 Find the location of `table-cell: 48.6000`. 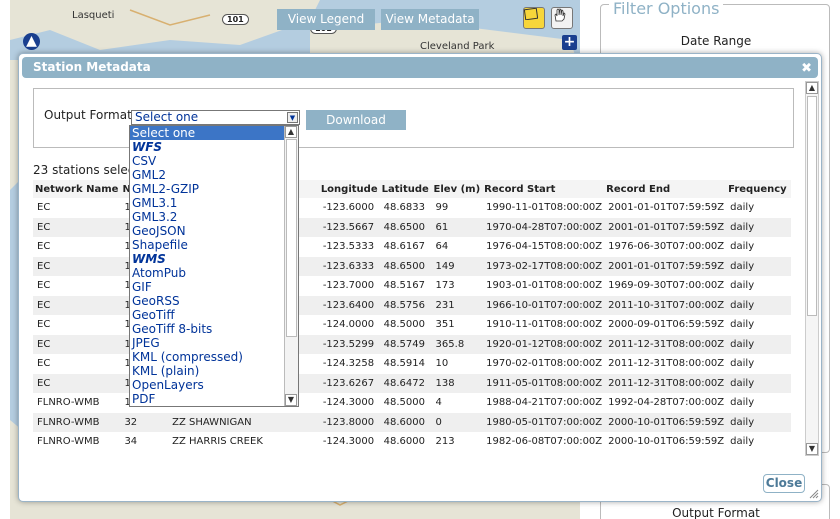

table-cell: 48.6000 is located at coordinates (405, 442).